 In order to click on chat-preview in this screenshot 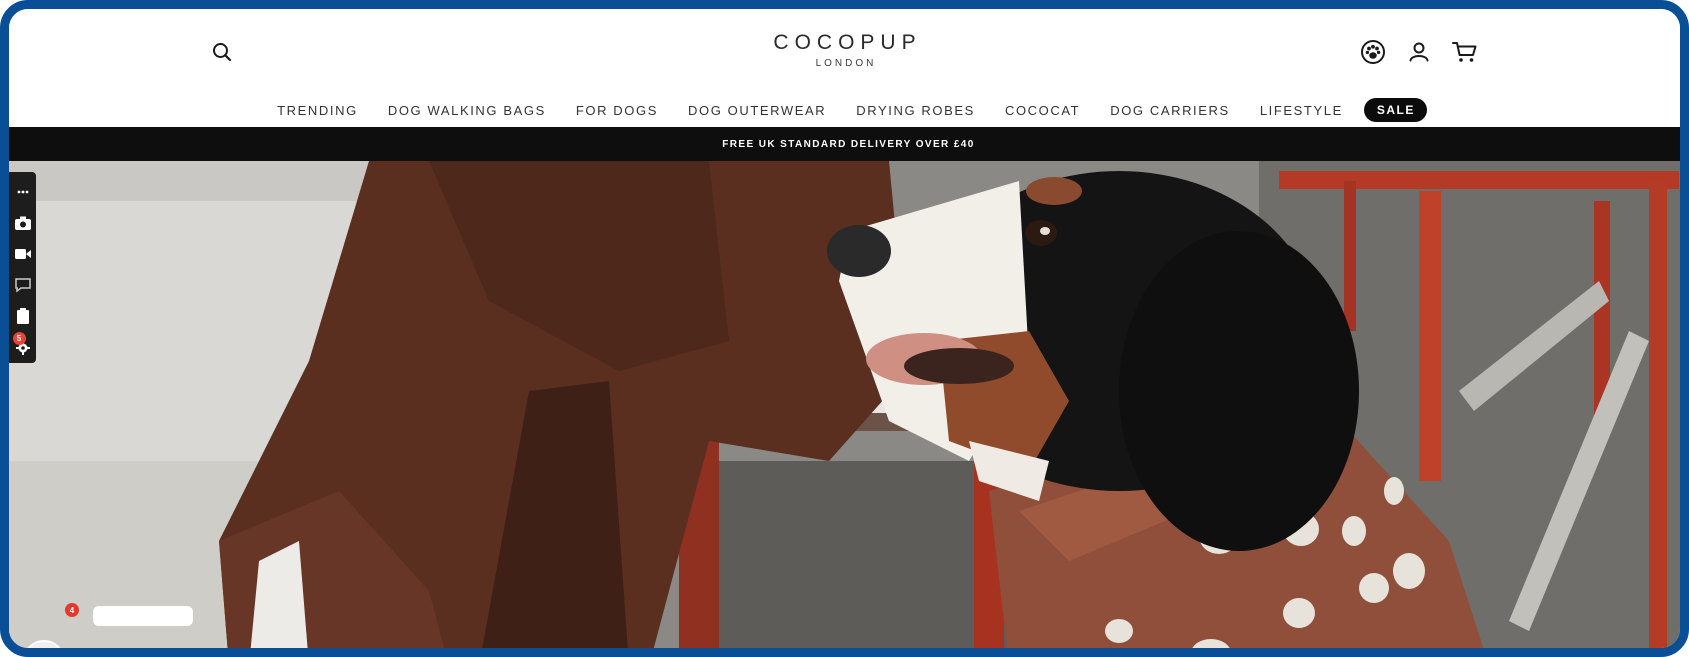, I will do `click(143, 616)`.